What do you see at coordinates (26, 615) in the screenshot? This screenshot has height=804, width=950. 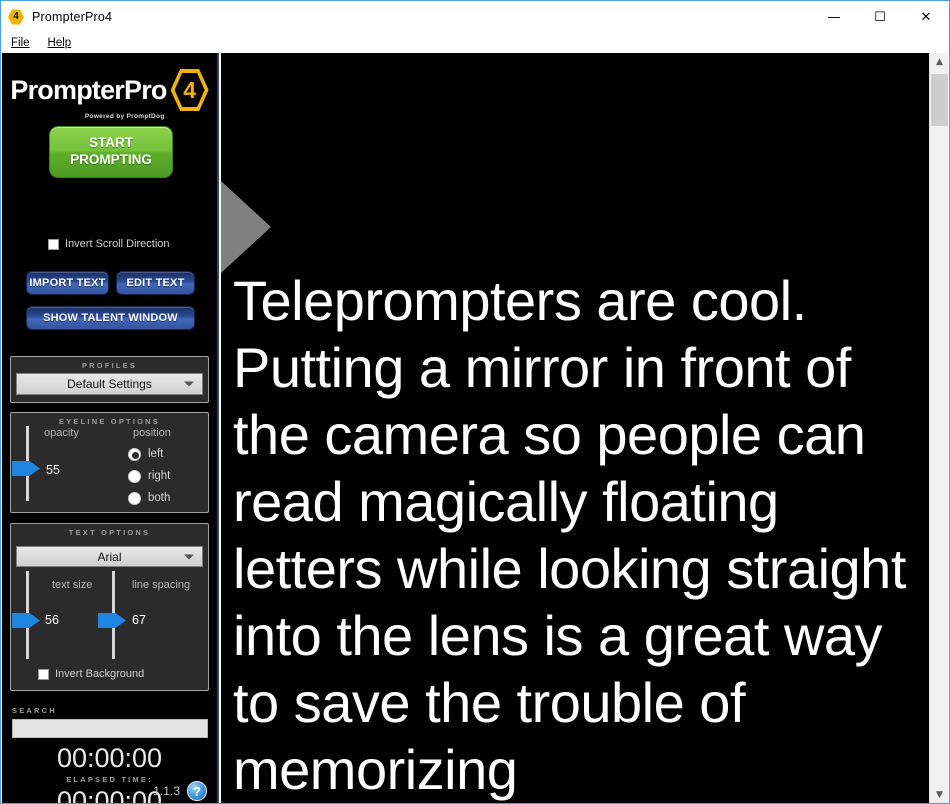 I see `text-size-slider` at bounding box center [26, 615].